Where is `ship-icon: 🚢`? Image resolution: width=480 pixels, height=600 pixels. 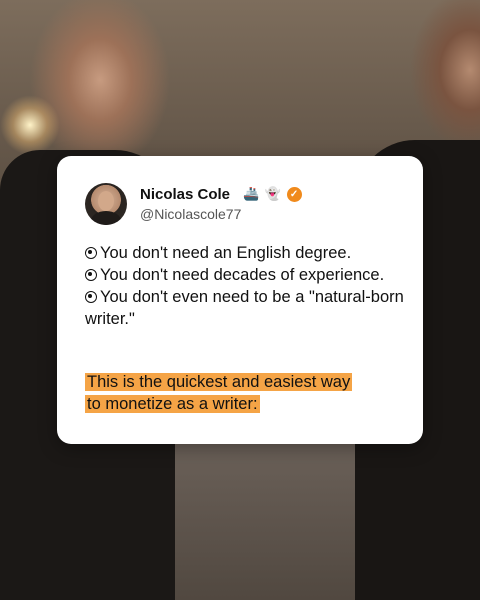 ship-icon: 🚢 is located at coordinates (251, 193).